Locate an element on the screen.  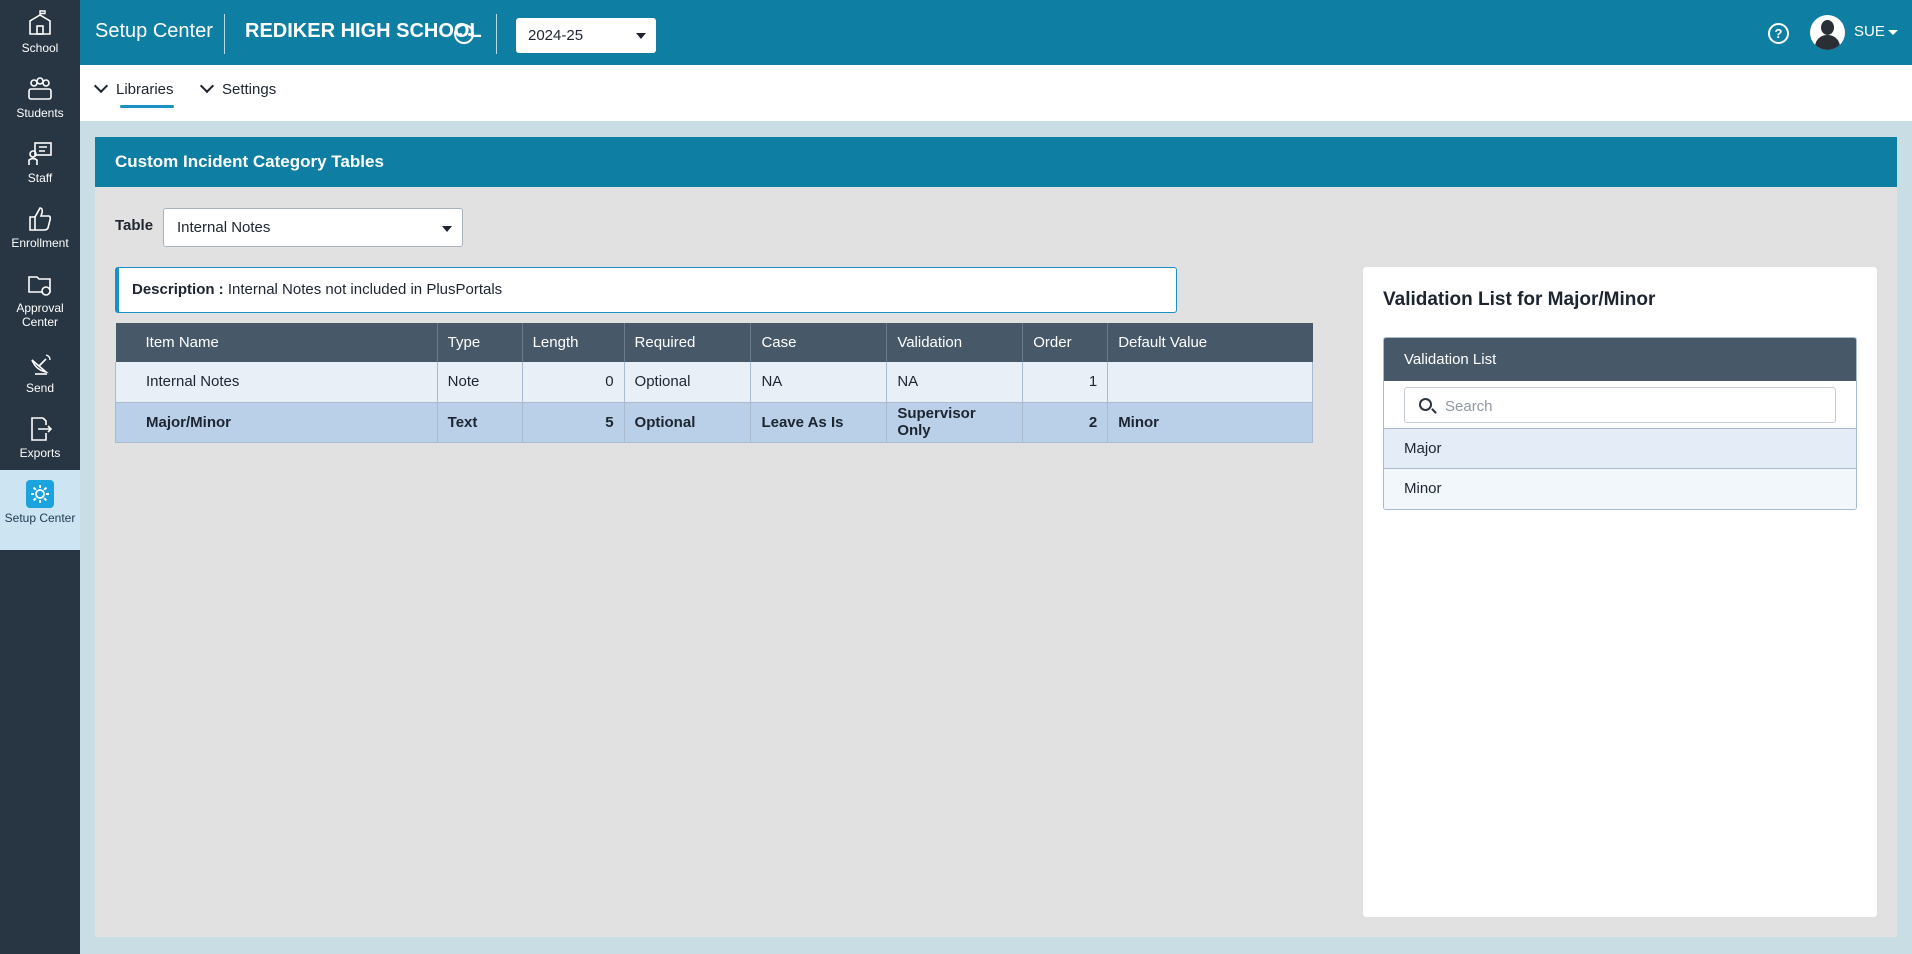
active-underline is located at coordinates (147, 106).